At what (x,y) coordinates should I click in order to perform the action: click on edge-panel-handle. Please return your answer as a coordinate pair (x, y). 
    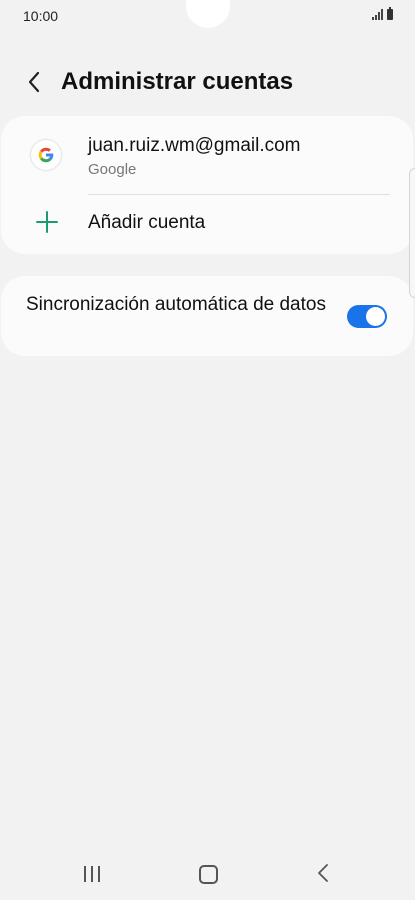
    Looking at the image, I should click on (412, 233).